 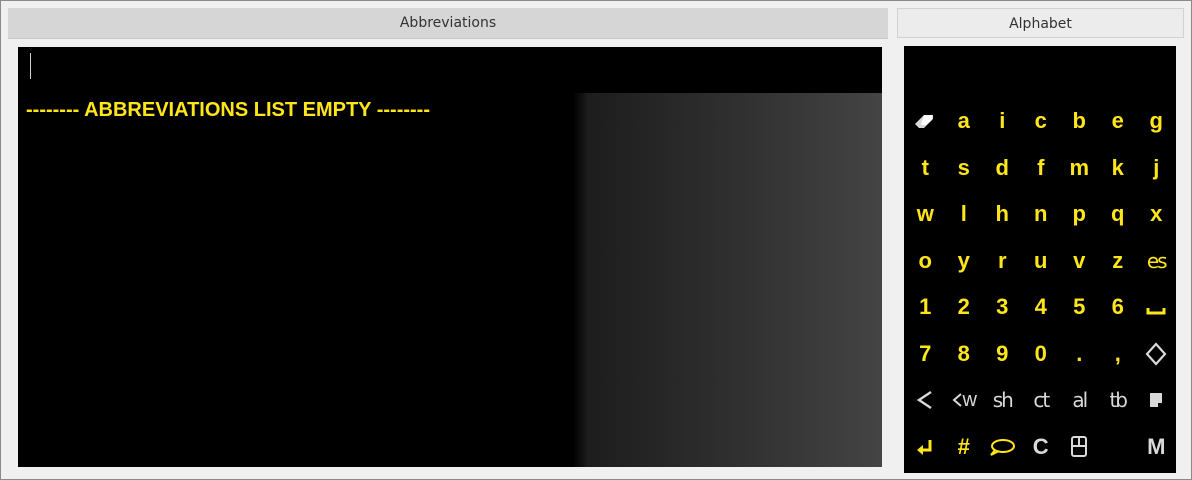 I want to click on key-8: 8, so click(x=964, y=354).